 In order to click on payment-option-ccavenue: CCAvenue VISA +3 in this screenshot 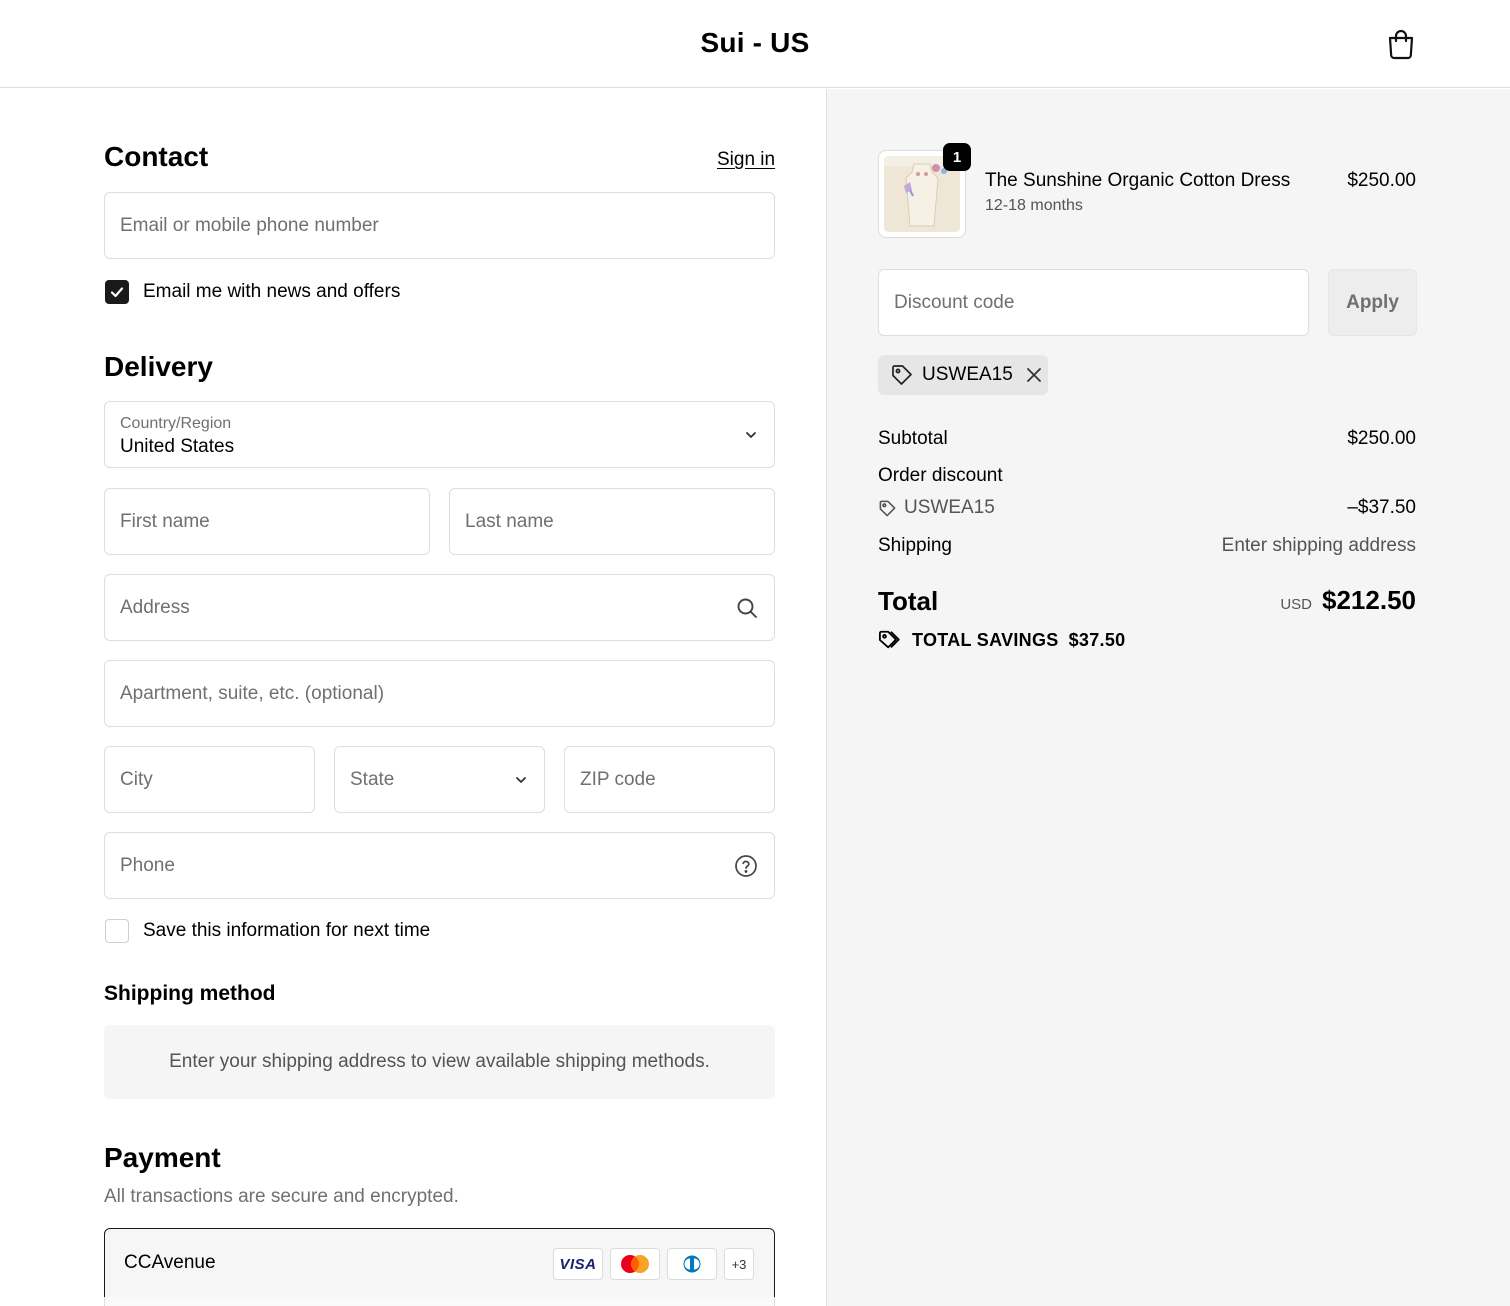, I will do `click(439, 1263)`.